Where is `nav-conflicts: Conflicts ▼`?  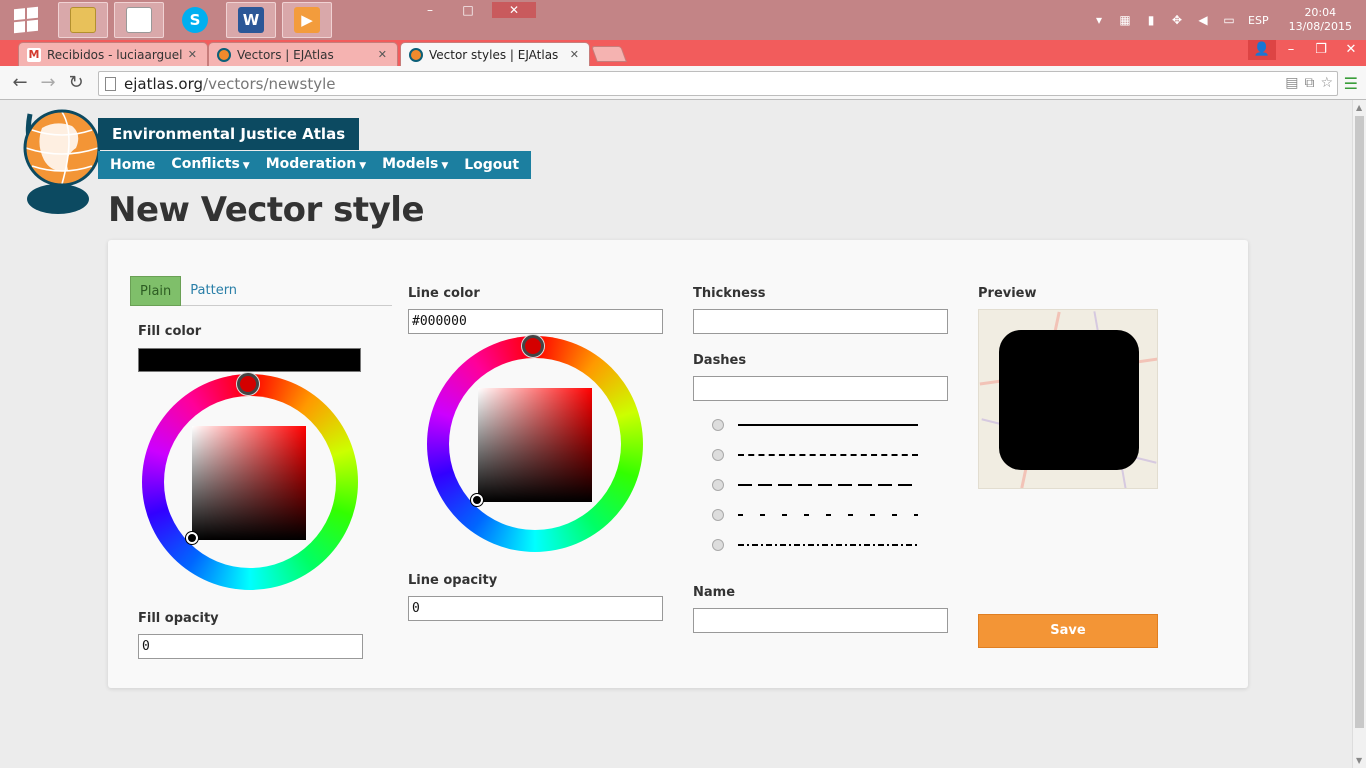 nav-conflicts: Conflicts ▼ is located at coordinates (210, 165).